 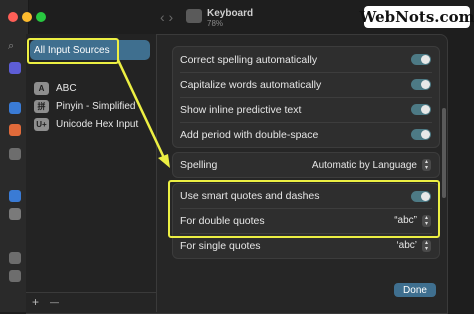 What do you see at coordinates (141, 110) in the screenshot?
I see `arrow-line` at bounding box center [141, 110].